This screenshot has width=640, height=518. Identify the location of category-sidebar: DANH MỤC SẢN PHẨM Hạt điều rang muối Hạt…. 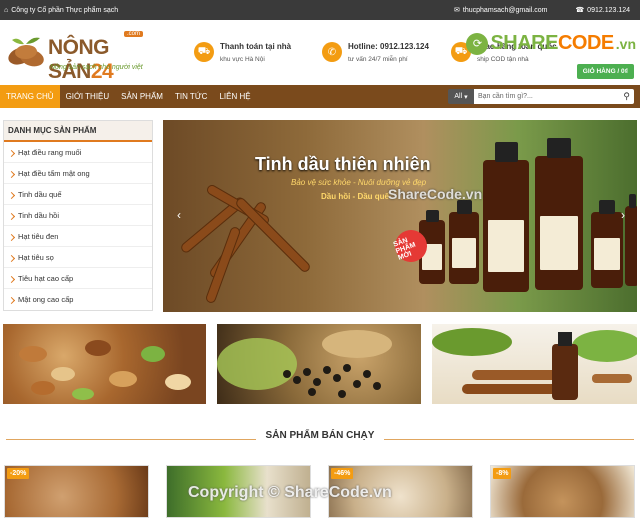
(78, 215).